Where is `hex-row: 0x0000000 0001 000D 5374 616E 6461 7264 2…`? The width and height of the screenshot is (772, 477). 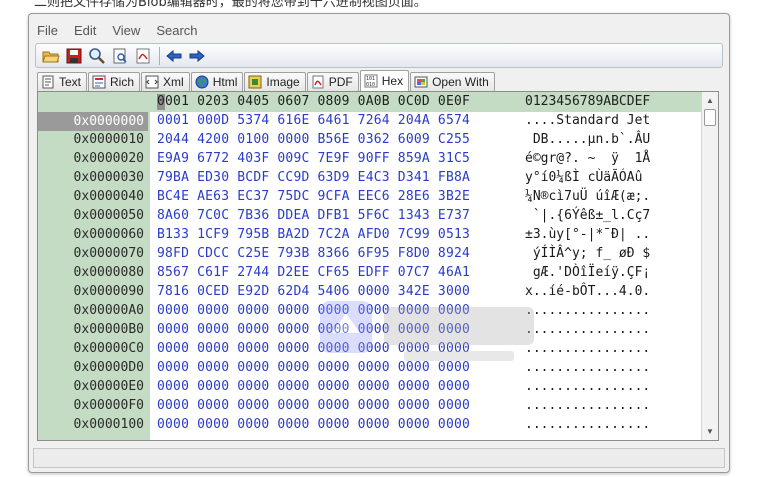 hex-row: 0x0000000 0001 000D 5374 616E 6461 7264 2… is located at coordinates (370, 121).